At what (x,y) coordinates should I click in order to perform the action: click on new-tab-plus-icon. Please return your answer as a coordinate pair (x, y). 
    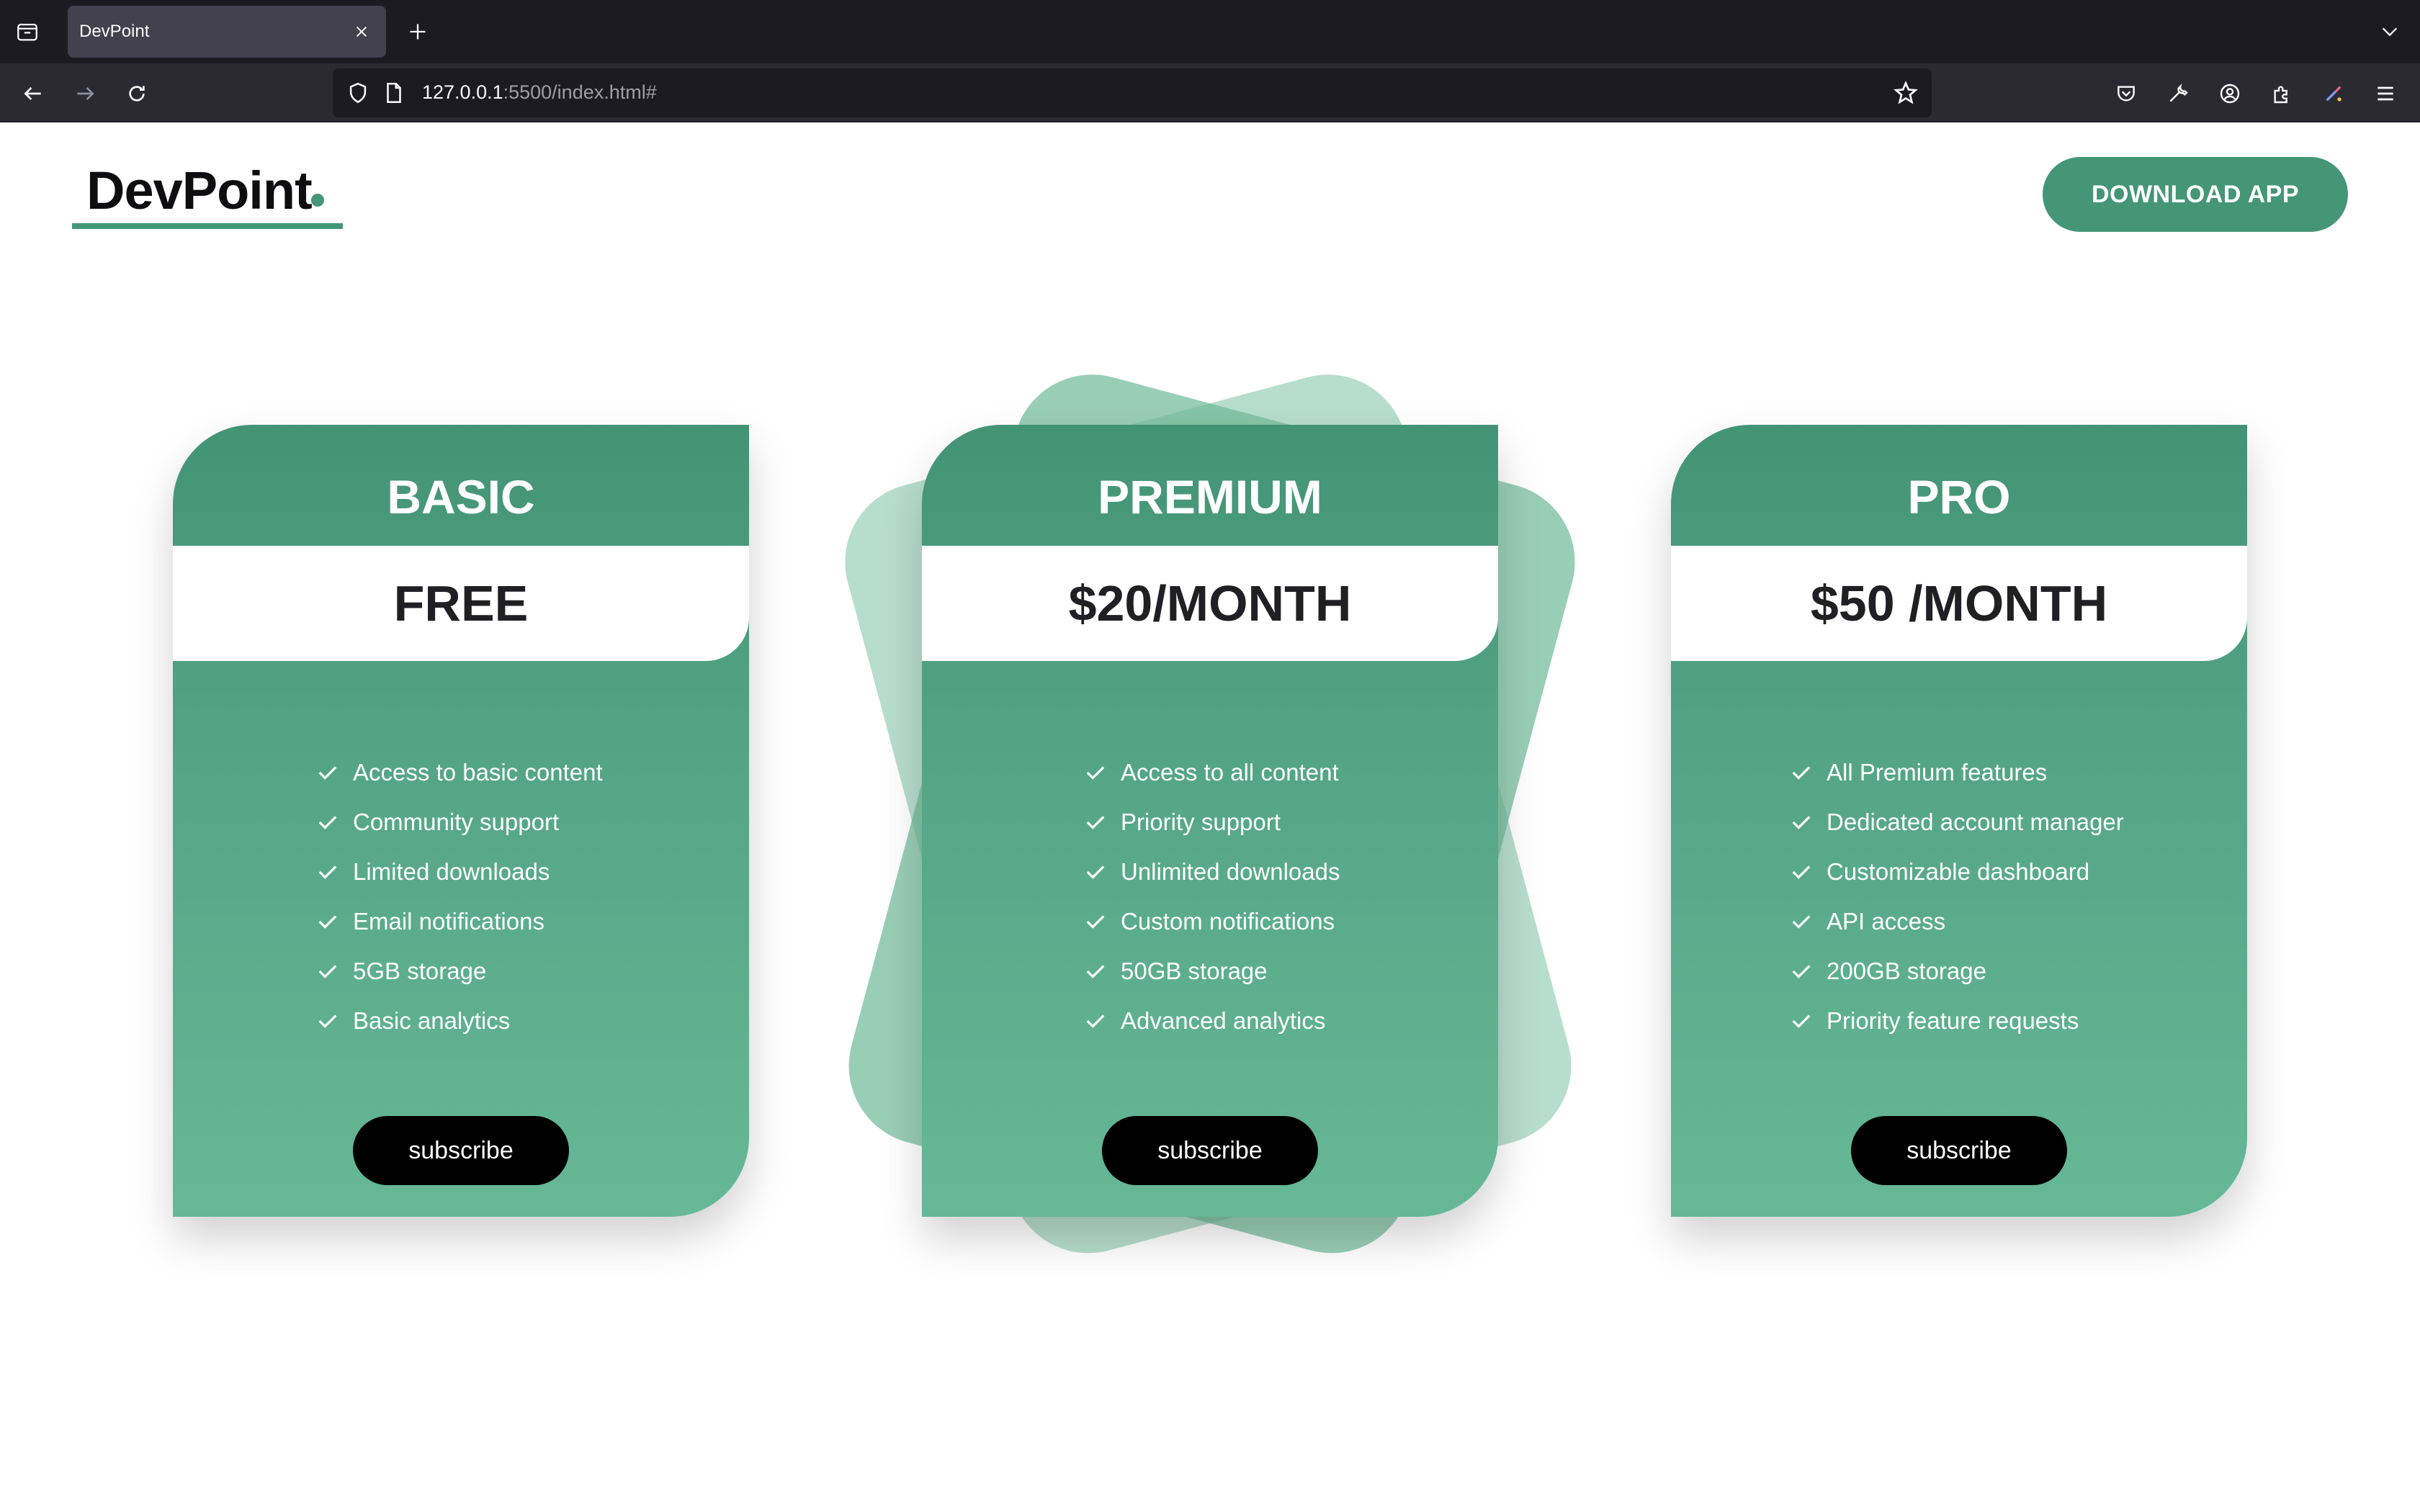
    Looking at the image, I should click on (418, 31).